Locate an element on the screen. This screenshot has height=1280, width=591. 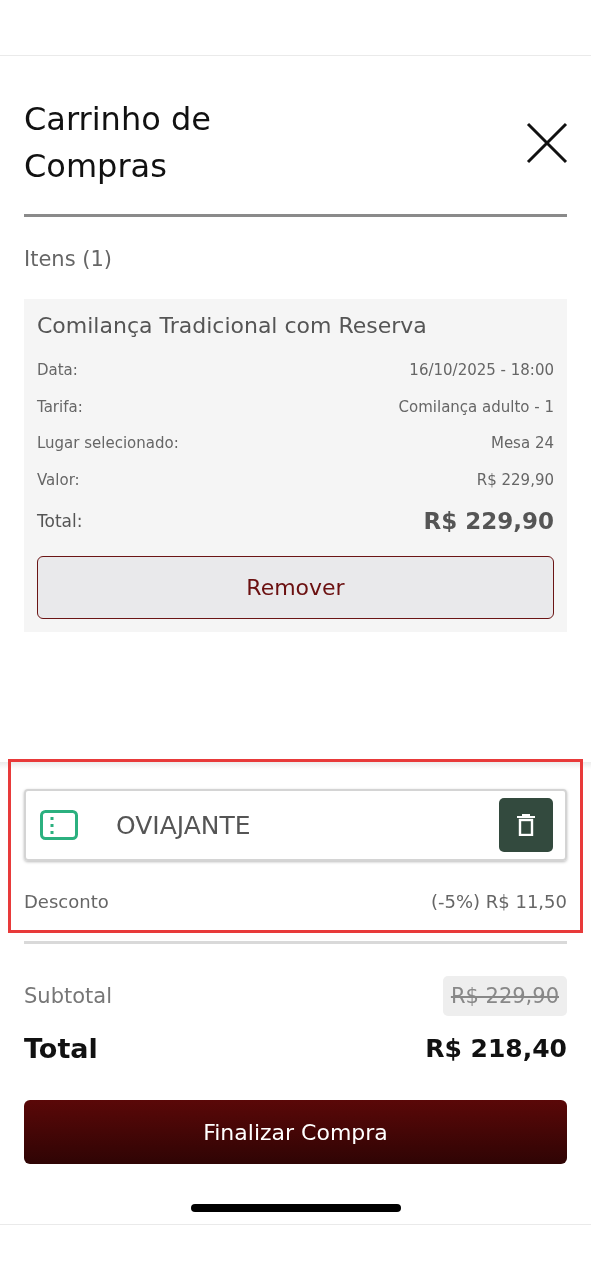
item-title: Comilança Tradicional com Reserva is located at coordinates (232, 325).